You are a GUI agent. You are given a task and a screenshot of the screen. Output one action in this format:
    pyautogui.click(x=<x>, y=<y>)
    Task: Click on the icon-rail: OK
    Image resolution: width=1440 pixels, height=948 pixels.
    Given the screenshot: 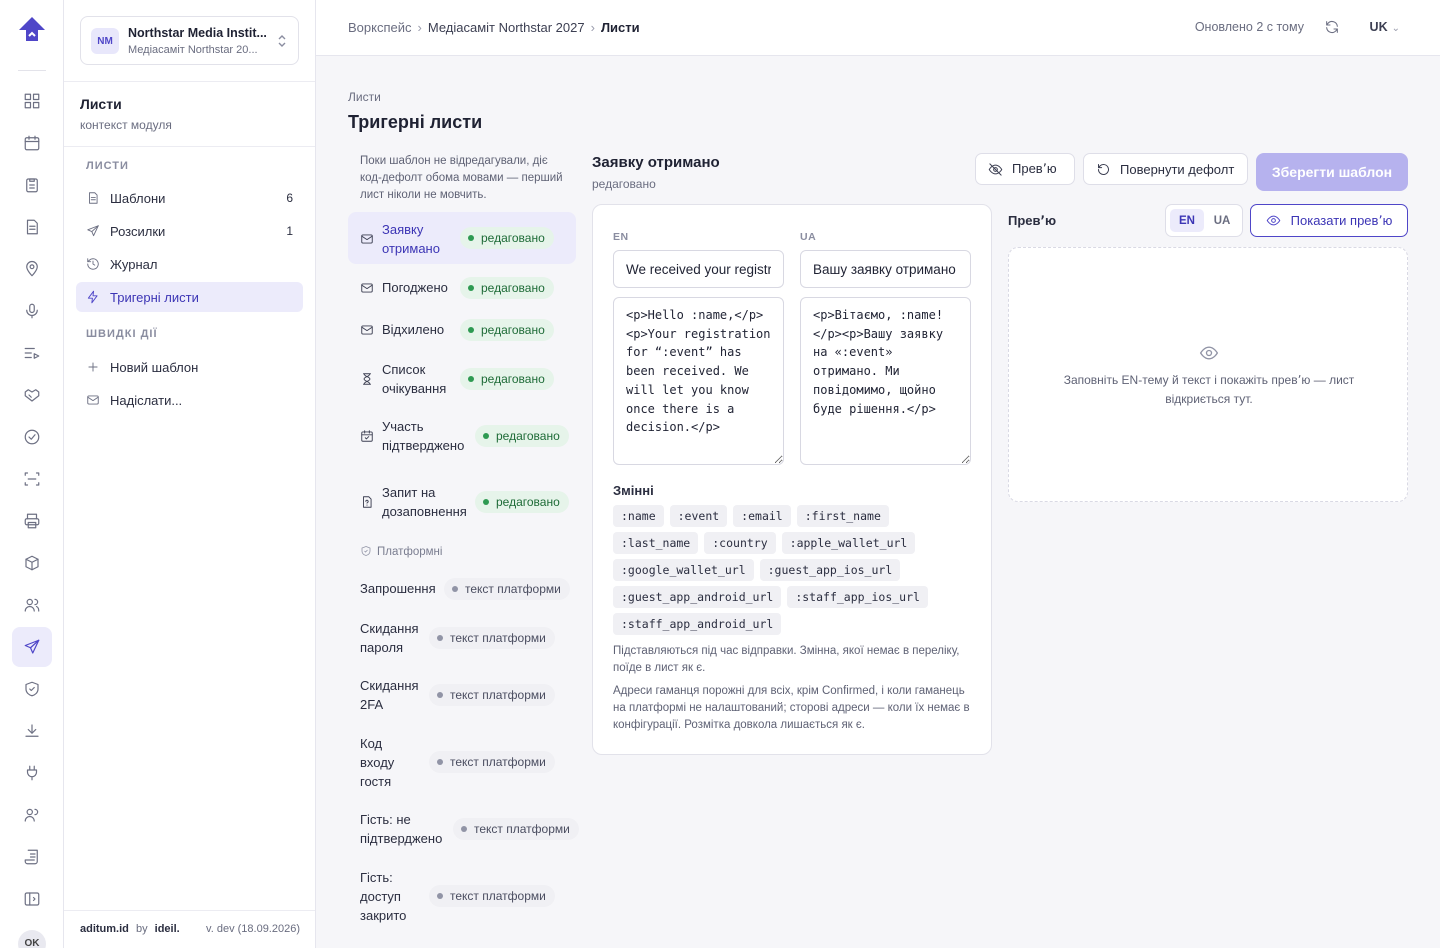 What is the action you would take?
    pyautogui.click(x=32, y=474)
    